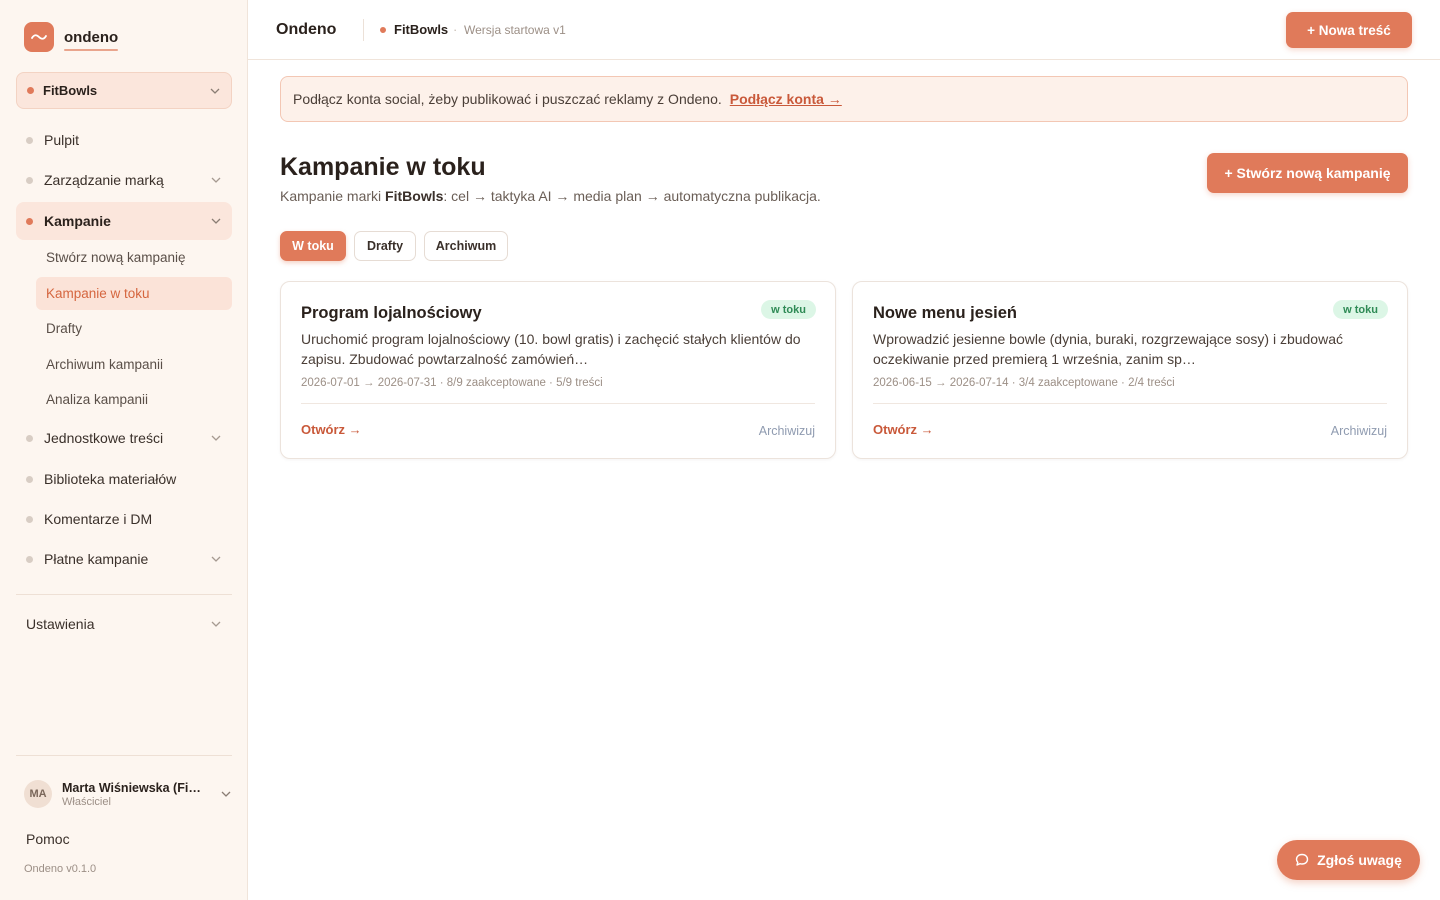 This screenshot has width=1440, height=900. What do you see at coordinates (86, 801) in the screenshot?
I see `user-role: Właściciel` at bounding box center [86, 801].